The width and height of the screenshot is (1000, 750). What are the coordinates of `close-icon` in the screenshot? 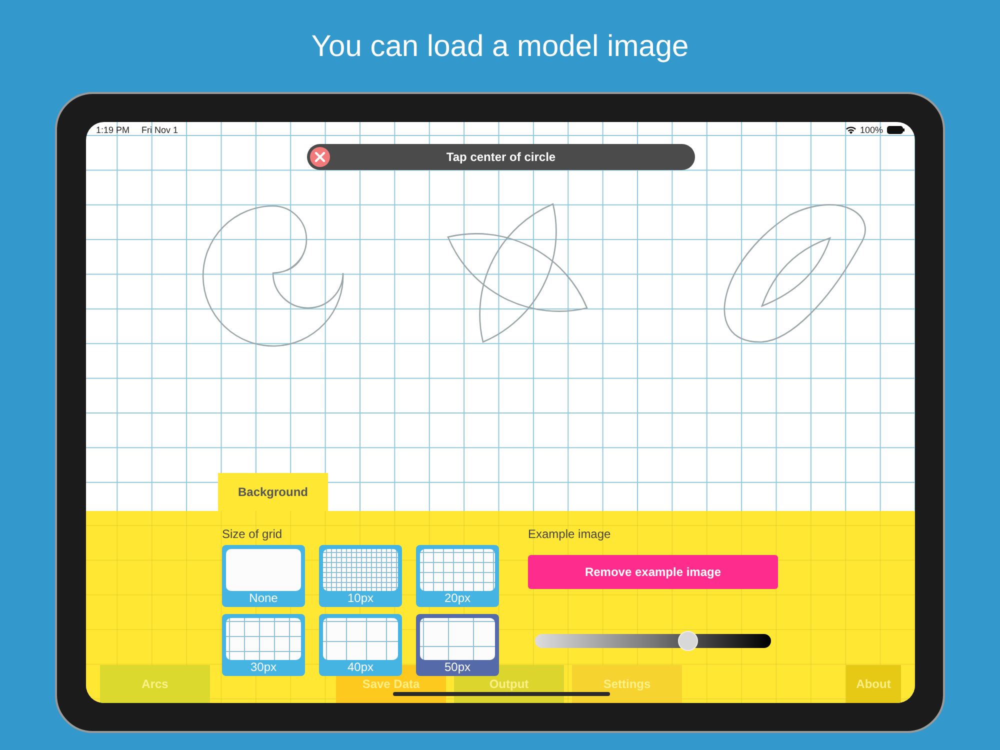 It's located at (320, 157).